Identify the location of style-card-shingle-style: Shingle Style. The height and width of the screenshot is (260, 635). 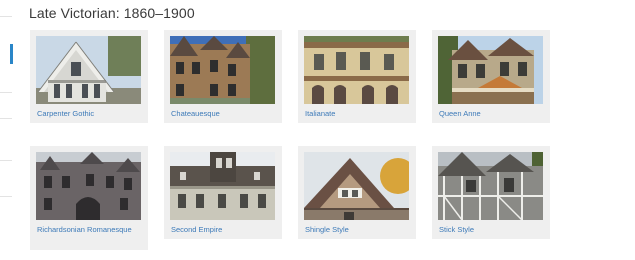
(357, 192).